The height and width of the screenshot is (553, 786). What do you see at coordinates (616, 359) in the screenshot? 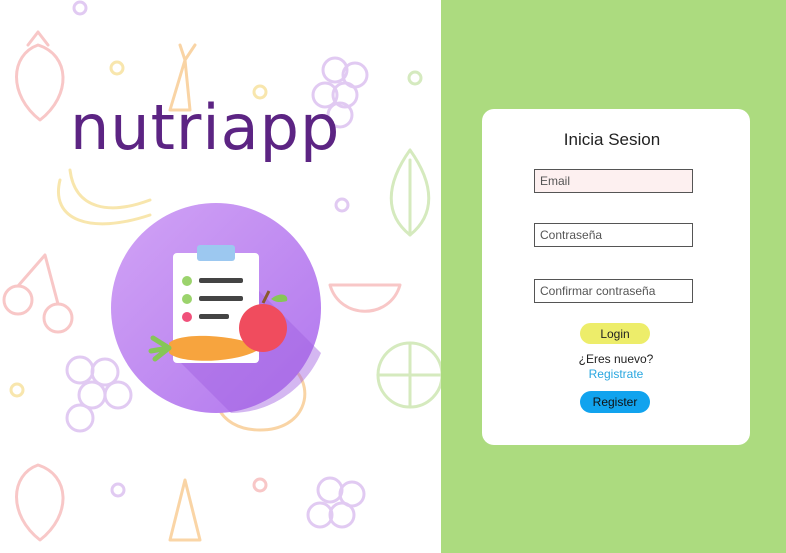
I see `new-user-question: ¿Eres nuevo?` at bounding box center [616, 359].